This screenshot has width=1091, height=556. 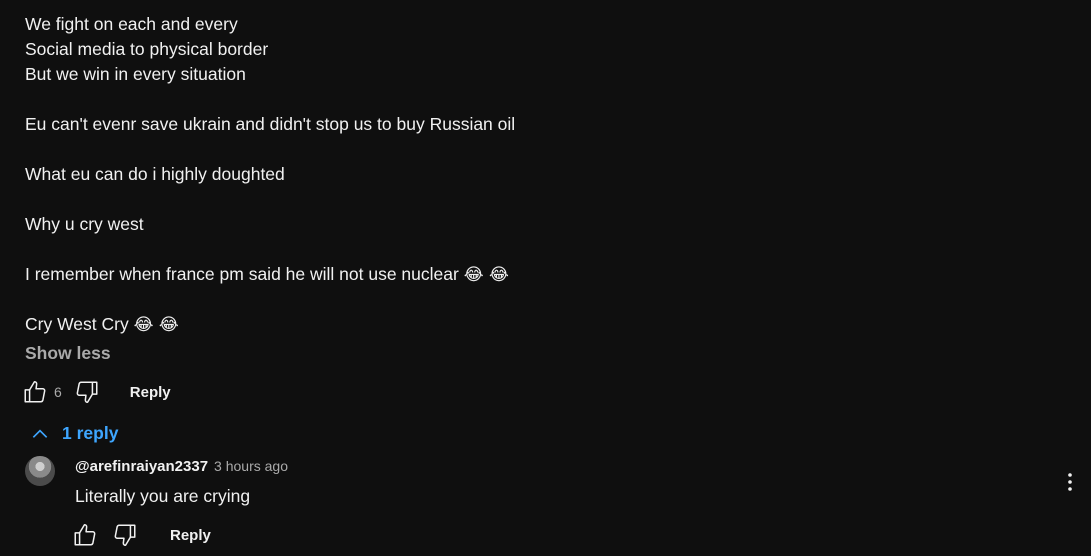 I want to click on more-vertical-icon, so click(x=1070, y=482).